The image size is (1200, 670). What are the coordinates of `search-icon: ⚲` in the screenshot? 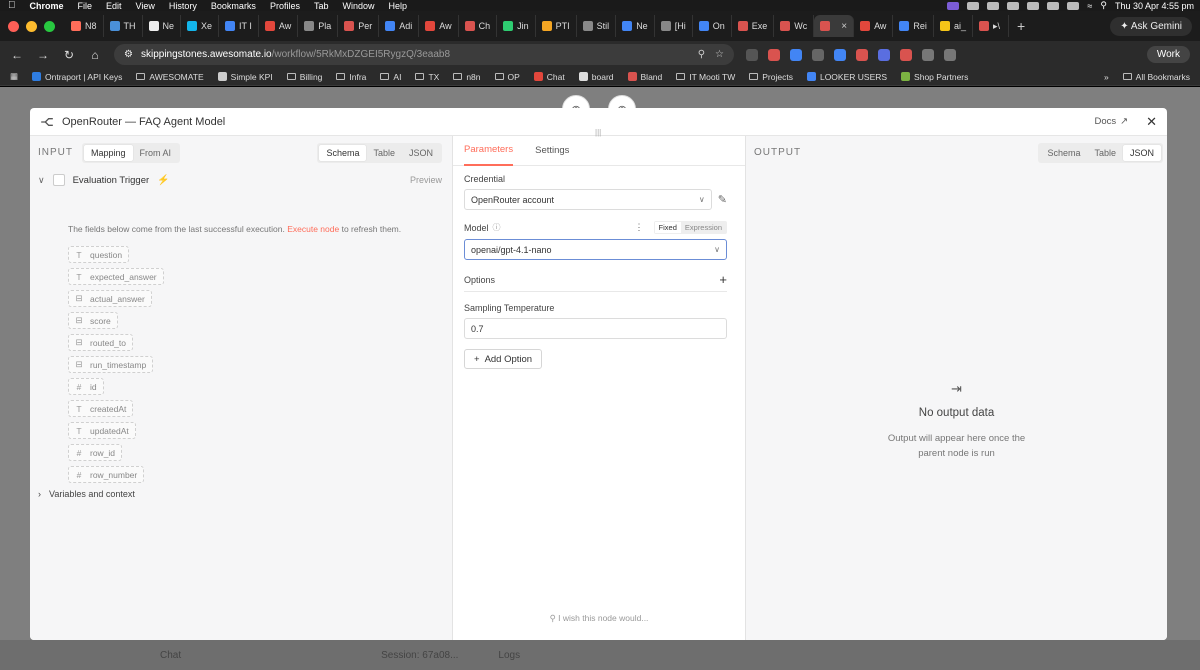 It's located at (1103, 5).